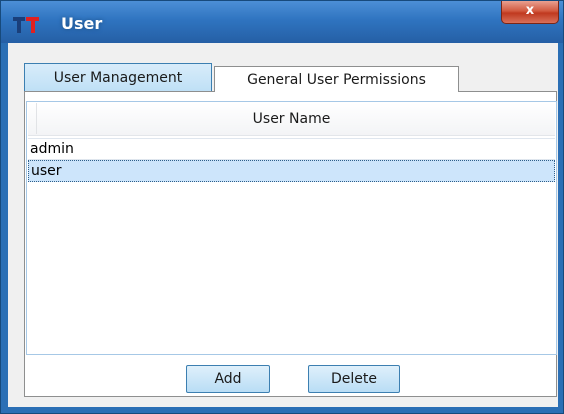 Image resolution: width=564 pixels, height=414 pixels. I want to click on add-button: Add, so click(228, 379).